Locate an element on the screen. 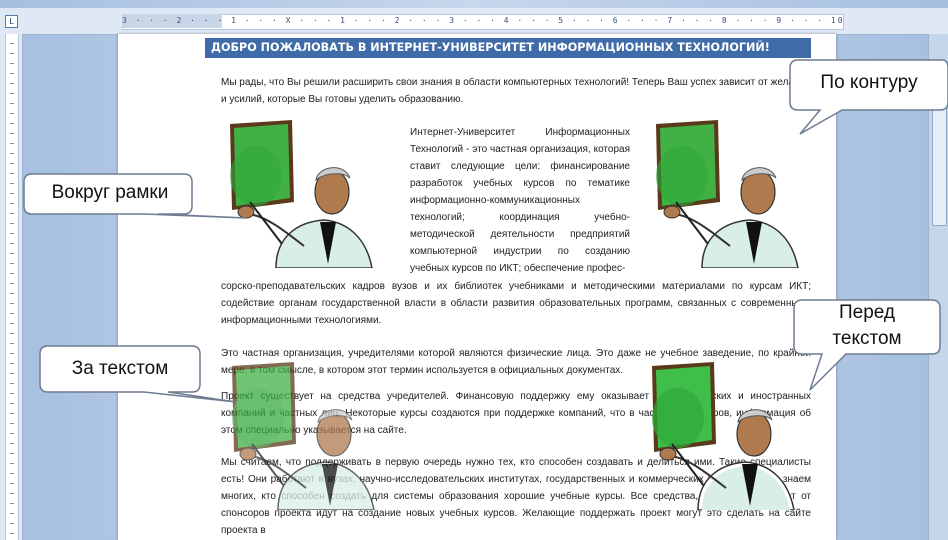 This screenshot has width=948, height=540. callout-in-front-line1: Перед is located at coordinates (867, 312).